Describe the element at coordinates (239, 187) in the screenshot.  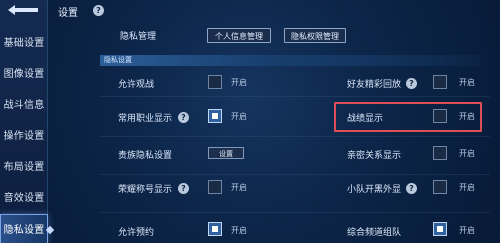
I see `honor-title-status: 开启` at that location.